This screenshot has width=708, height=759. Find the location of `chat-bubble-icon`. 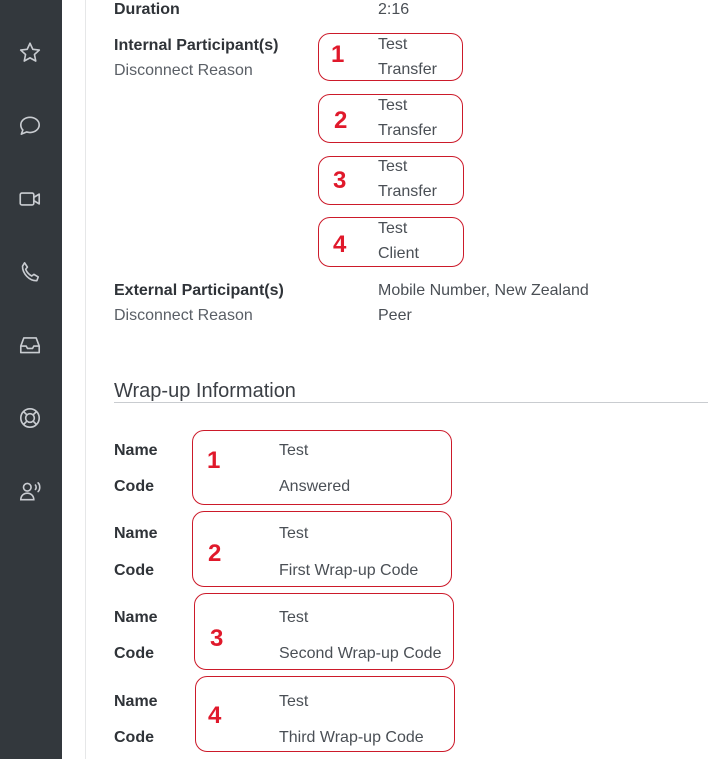

chat-bubble-icon is located at coordinates (30, 126).